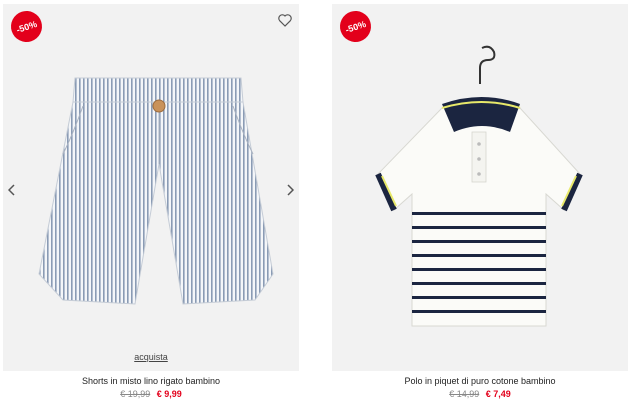 This screenshot has width=640, height=408. What do you see at coordinates (135, 394) in the screenshot?
I see `old-price: € 19,99` at bounding box center [135, 394].